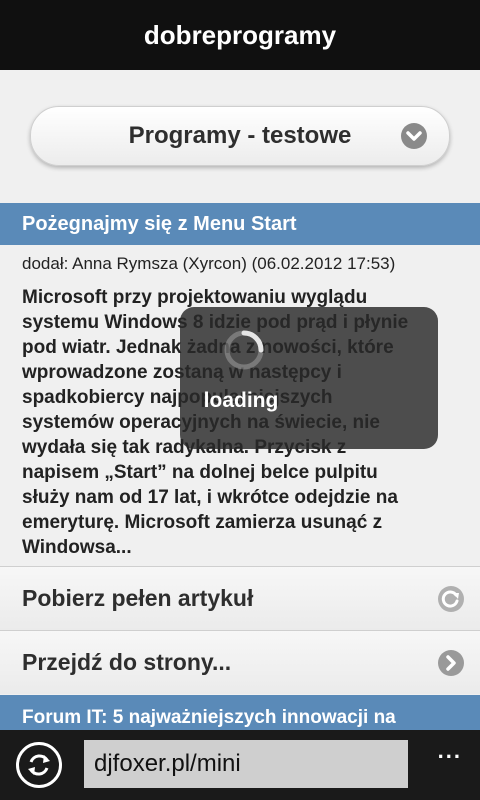 The image size is (480, 800). I want to click on address-text: djfoxer.pl/mini, so click(167, 763).